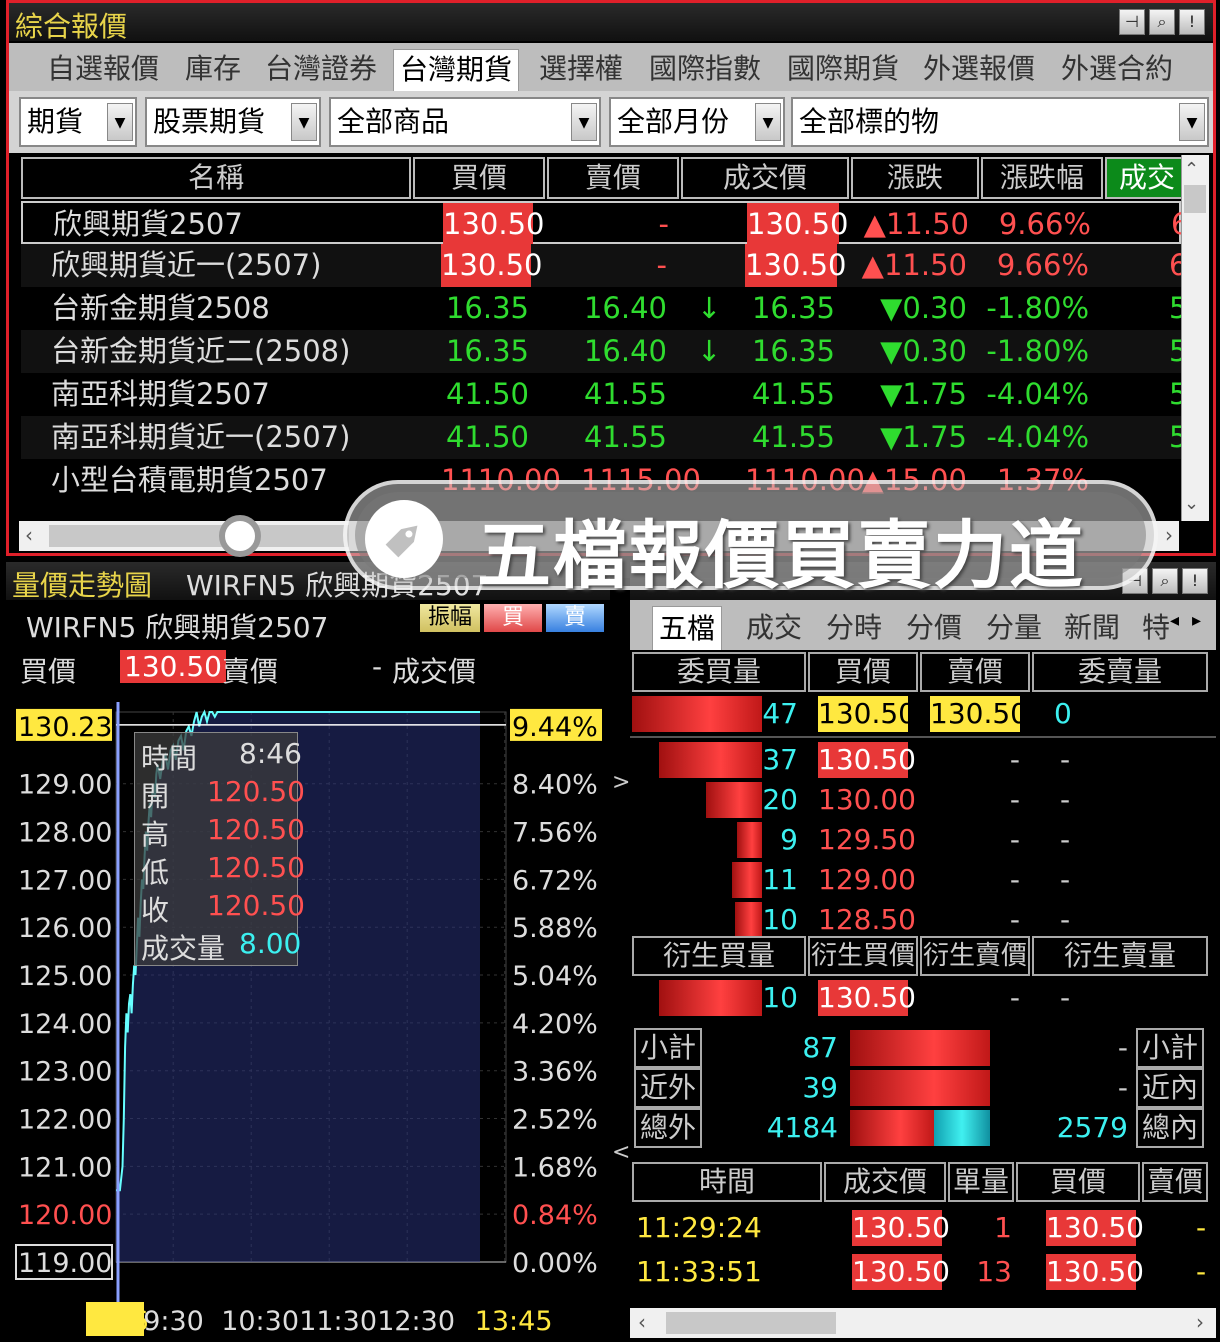 Image resolution: width=1220 pixels, height=1342 pixels. Describe the element at coordinates (923, 800) in the screenshot. I see `bid-level-row: 20 130.00 - -` at that location.